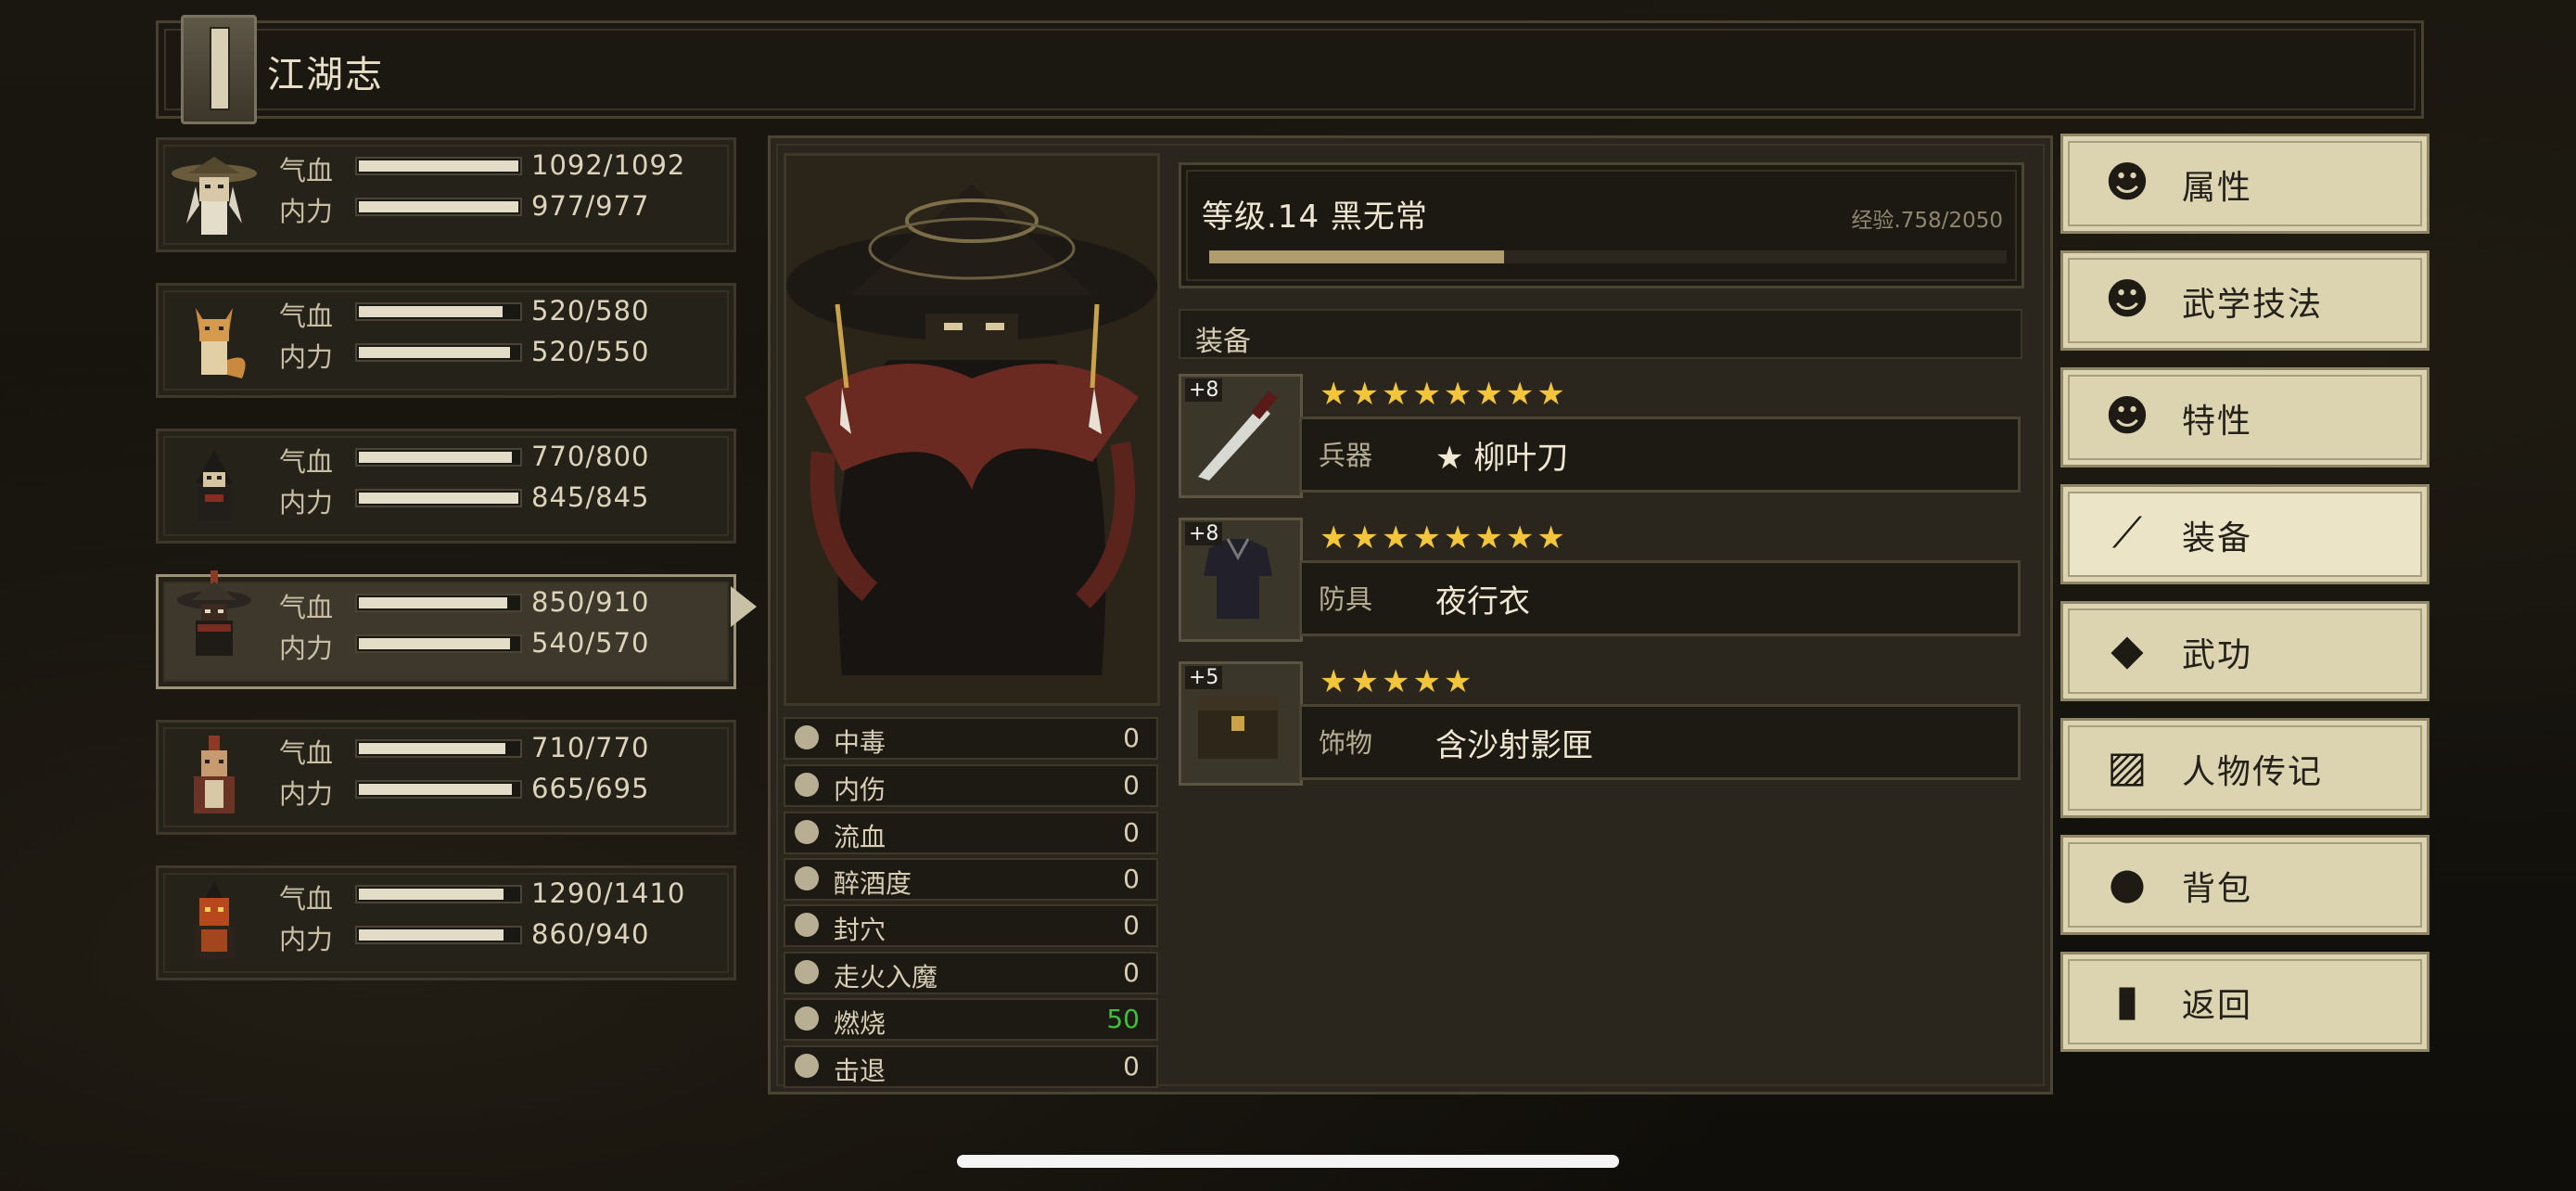 This screenshot has width=2576, height=1191. Describe the element at coordinates (860, 1023) in the screenshot. I see `status-name: 燃烧` at that location.